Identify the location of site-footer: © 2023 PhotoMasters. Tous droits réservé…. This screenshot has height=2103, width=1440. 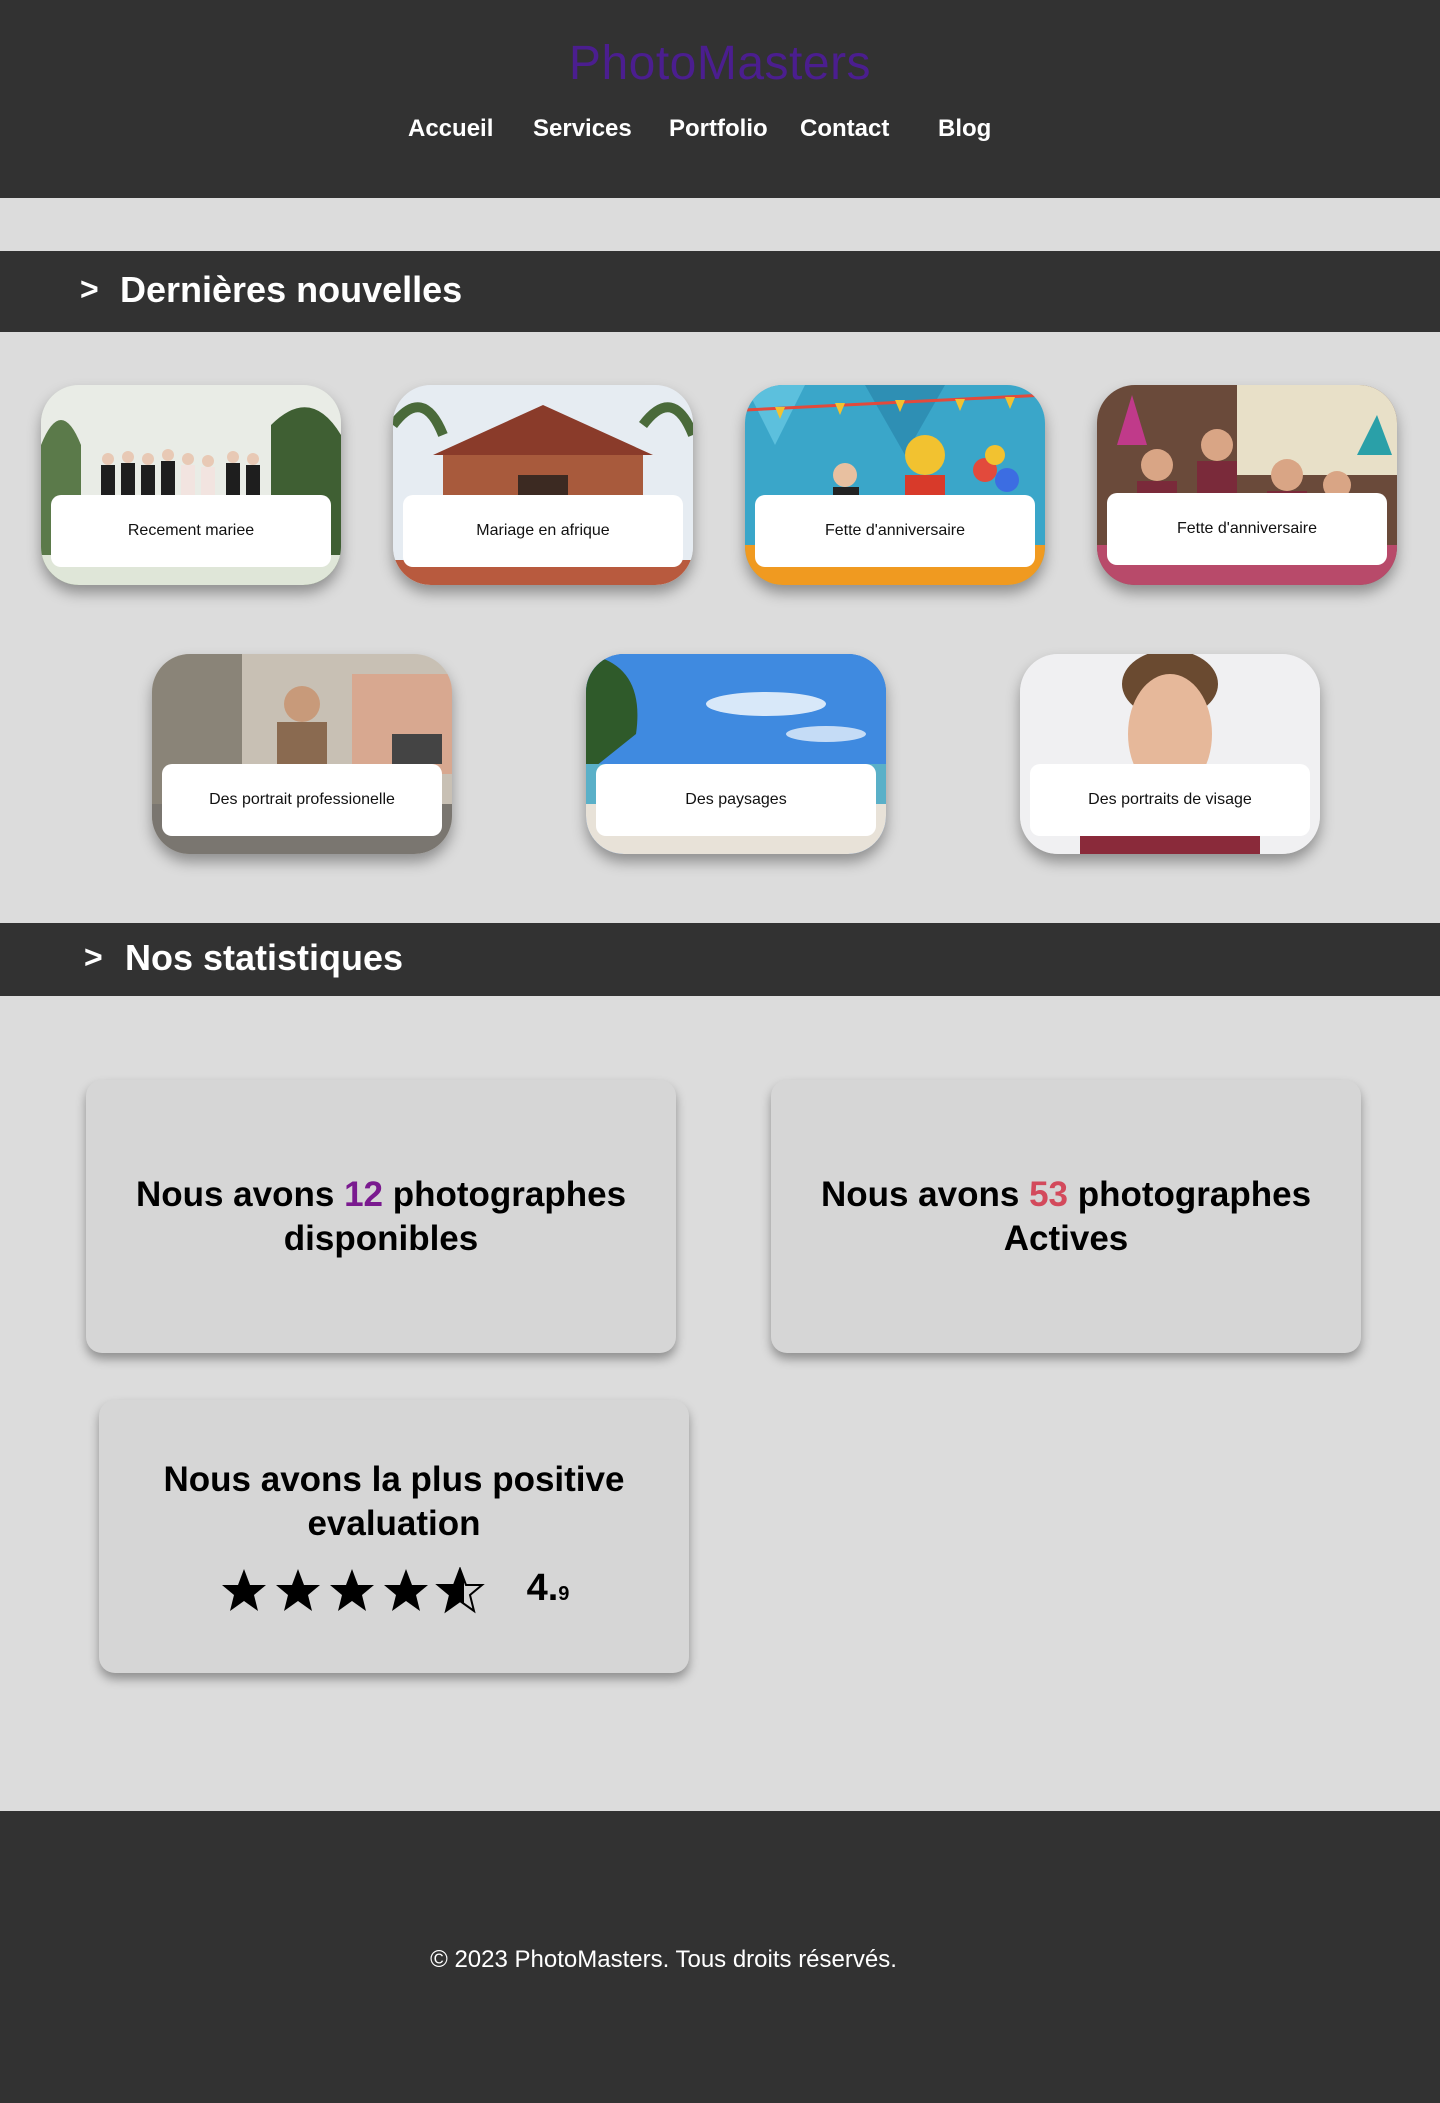
(720, 1957).